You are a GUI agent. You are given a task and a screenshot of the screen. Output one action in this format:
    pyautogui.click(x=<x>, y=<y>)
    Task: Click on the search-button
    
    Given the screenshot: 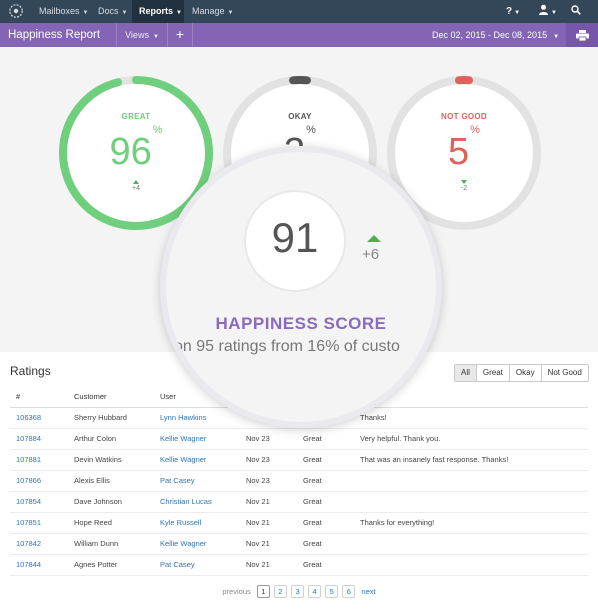 What is the action you would take?
    pyautogui.click(x=576, y=11)
    